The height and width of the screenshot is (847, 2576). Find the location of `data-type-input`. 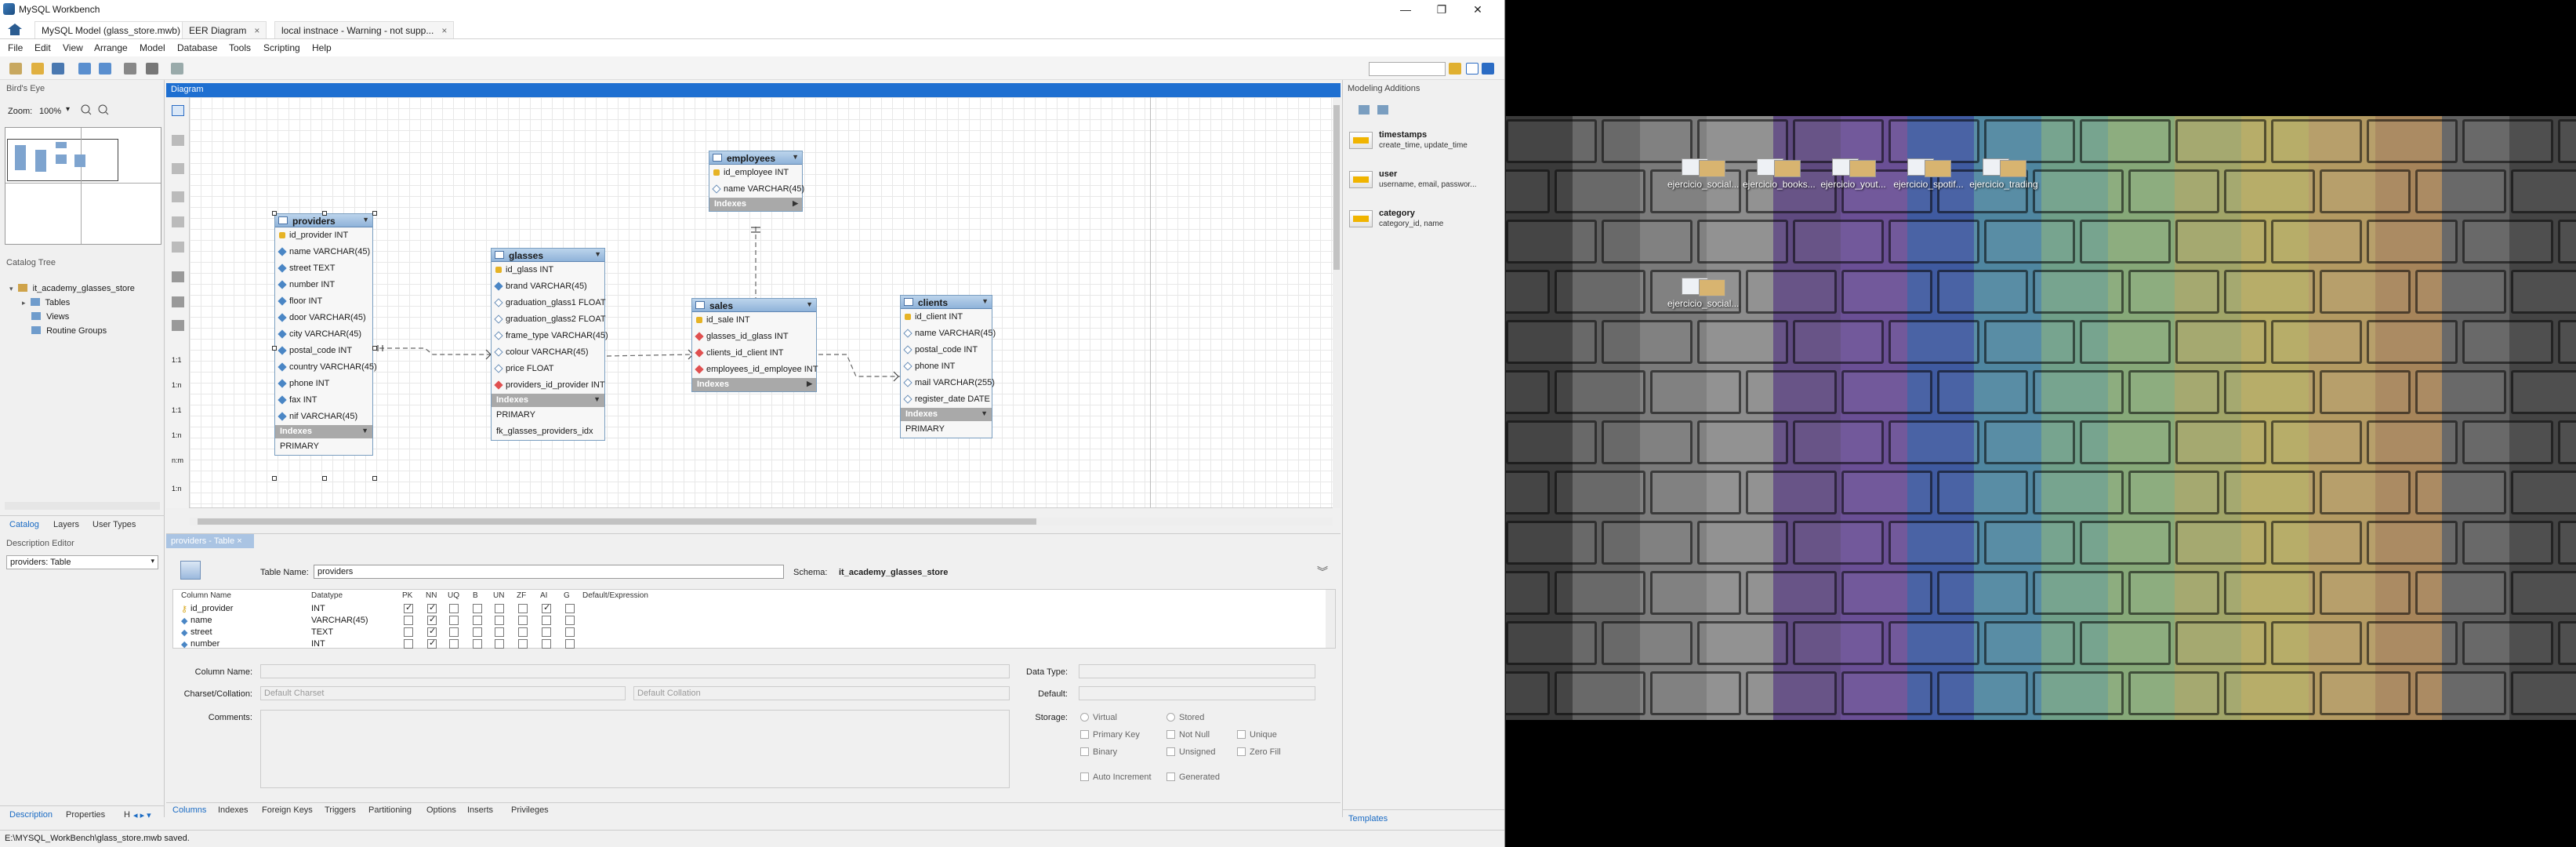

data-type-input is located at coordinates (1197, 671).